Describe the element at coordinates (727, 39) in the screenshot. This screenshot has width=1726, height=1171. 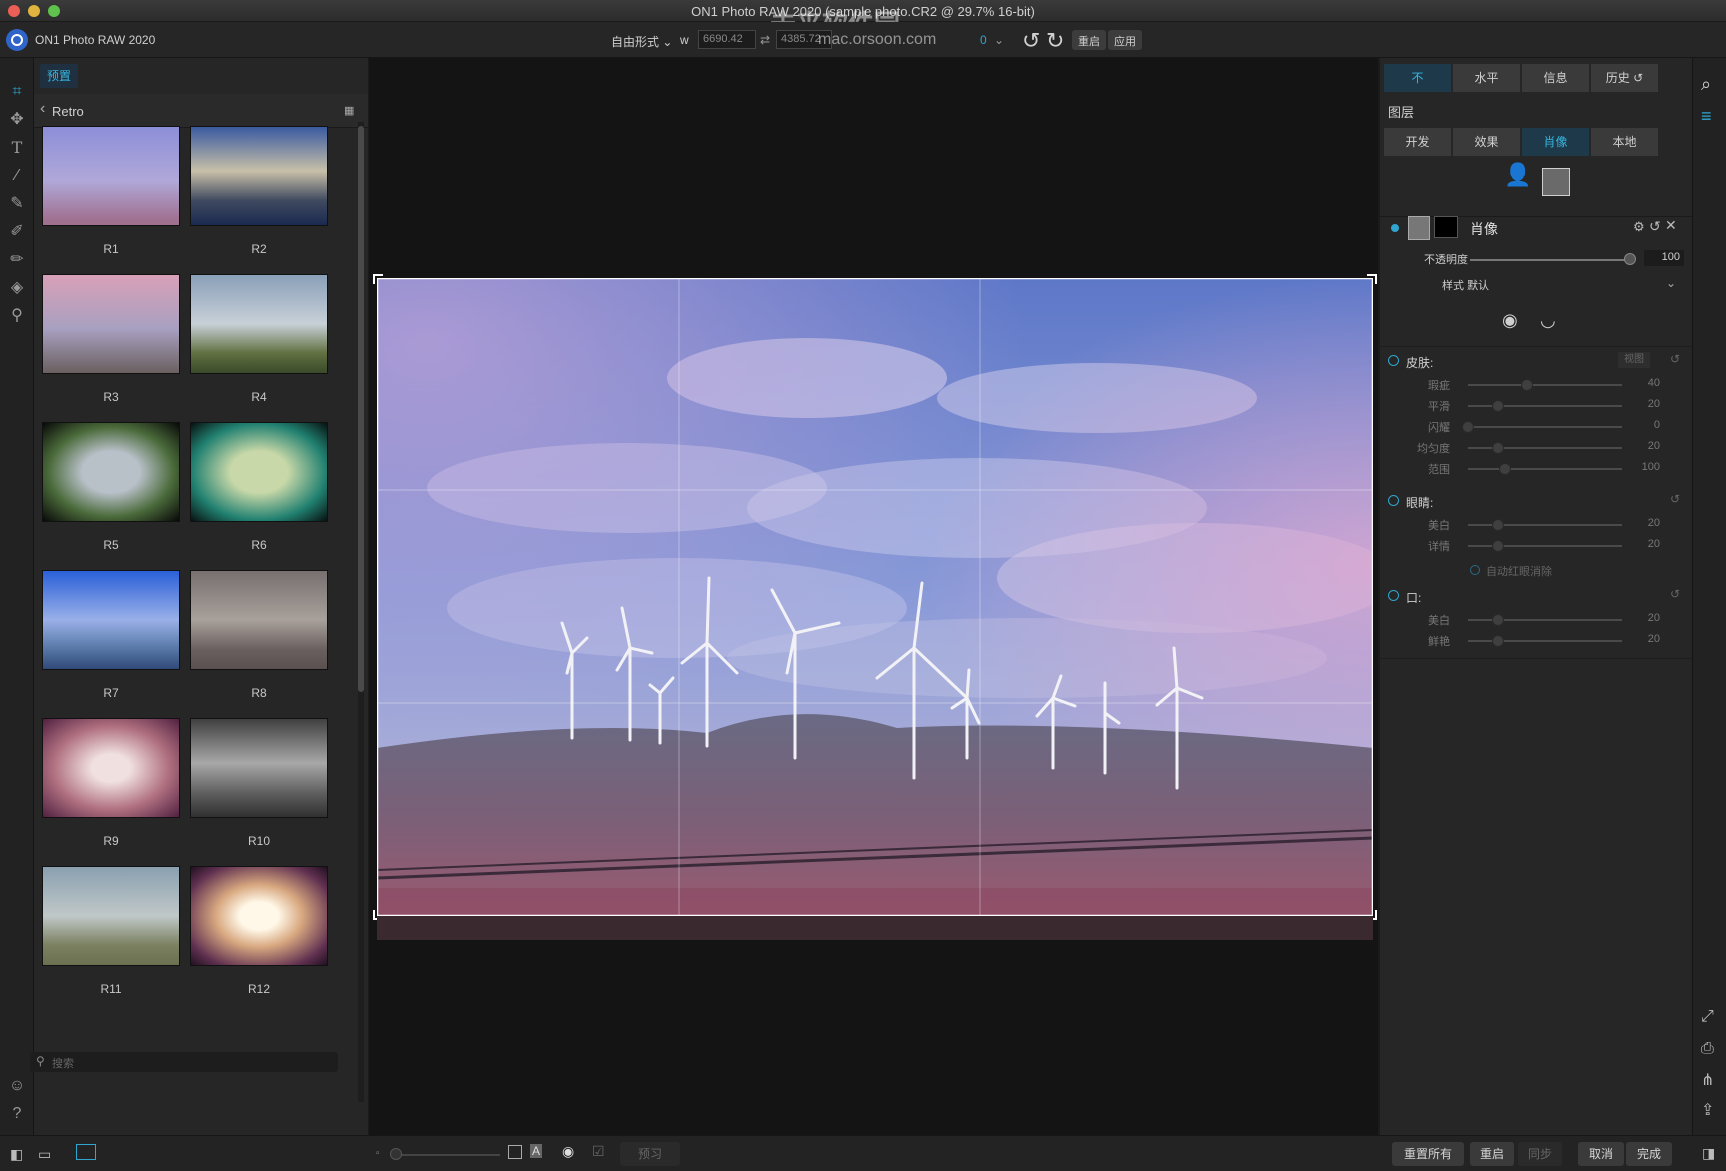
I see `width-field: 6690.42` at that location.